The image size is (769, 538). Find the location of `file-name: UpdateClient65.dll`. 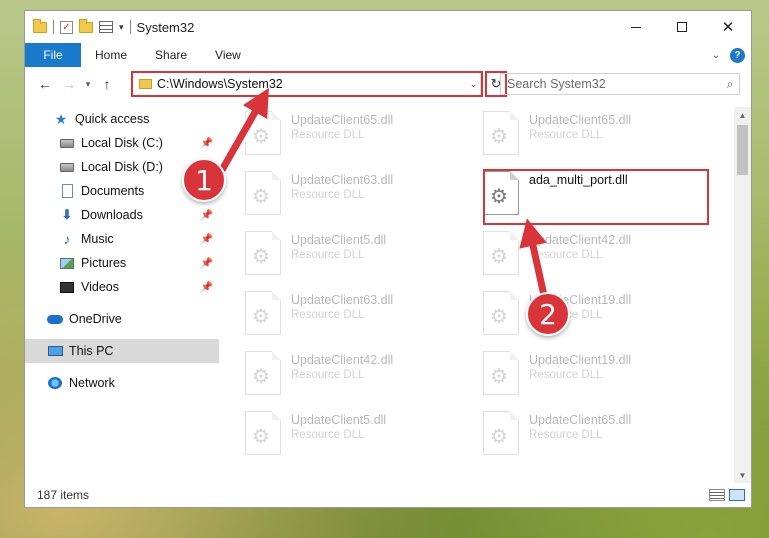

file-name: UpdateClient65.dll is located at coordinates (342, 120).